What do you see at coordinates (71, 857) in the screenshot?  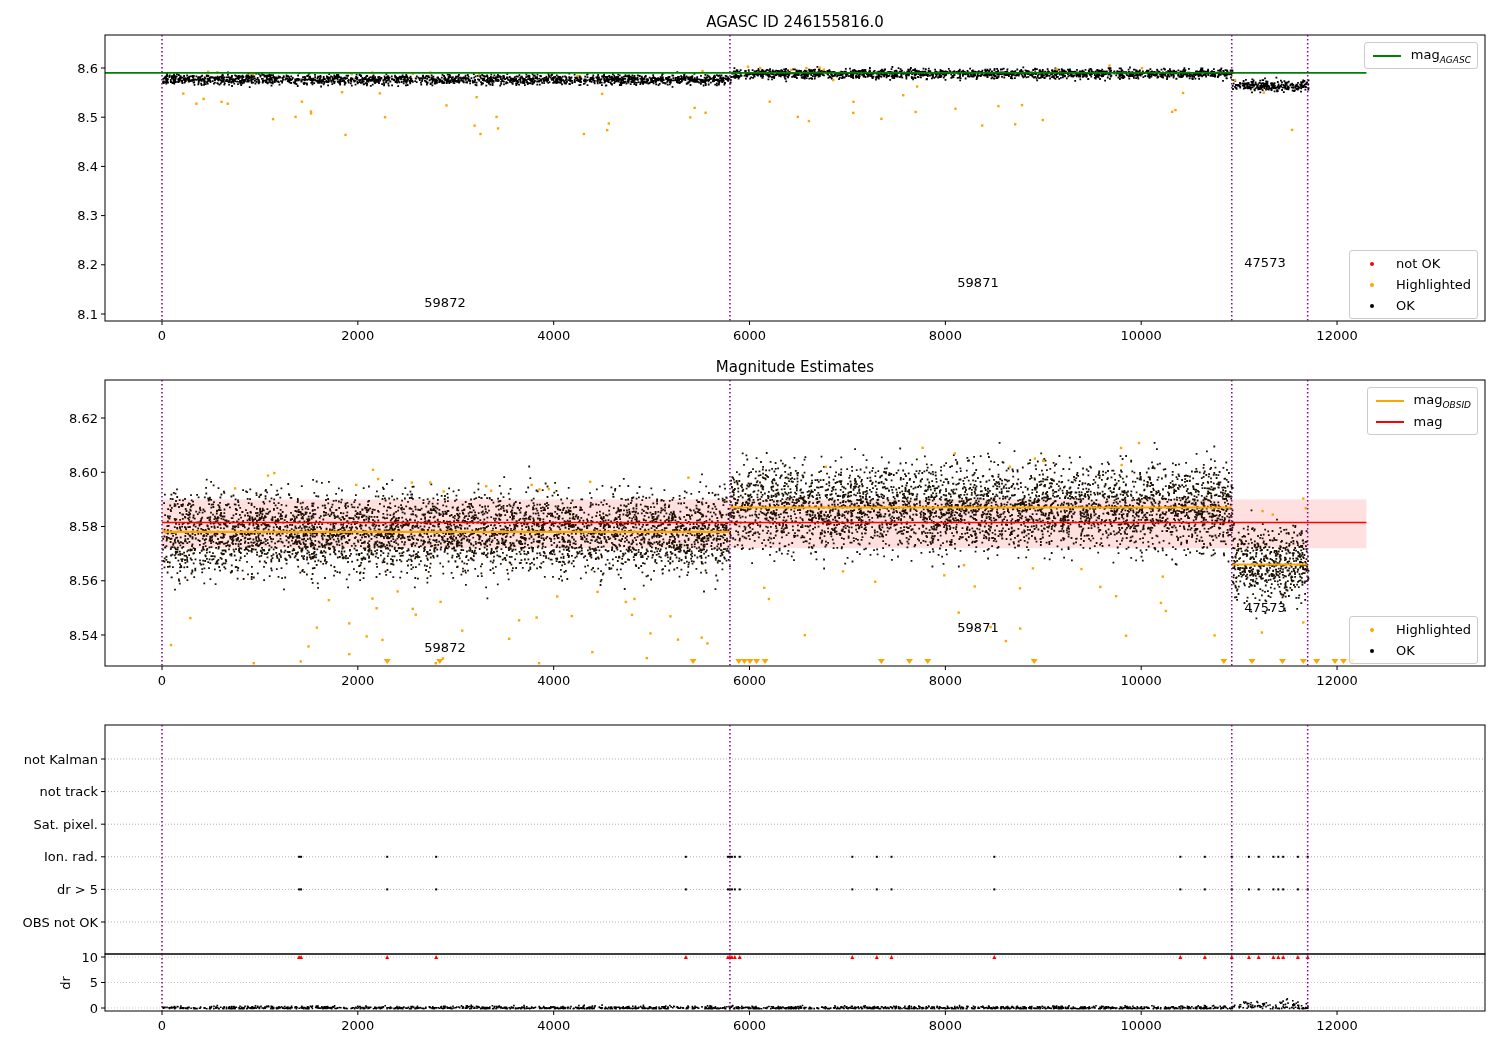 I see `category-label: Ion. rad.` at bounding box center [71, 857].